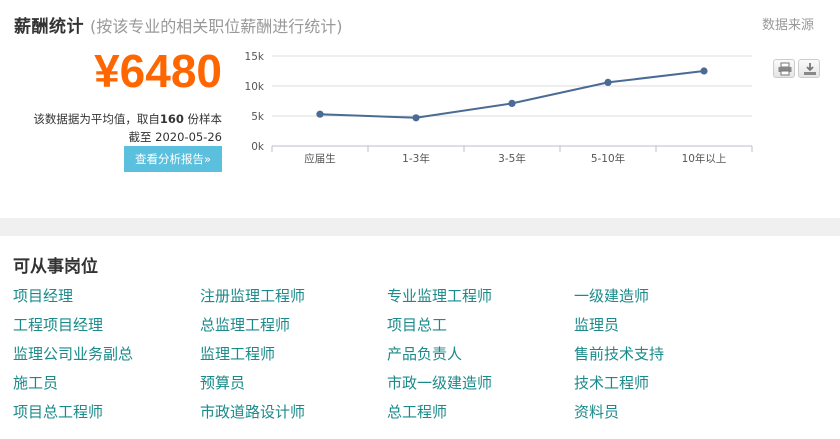  What do you see at coordinates (293, 357) in the screenshot?
I see `job-link: 监理工程师` at bounding box center [293, 357].